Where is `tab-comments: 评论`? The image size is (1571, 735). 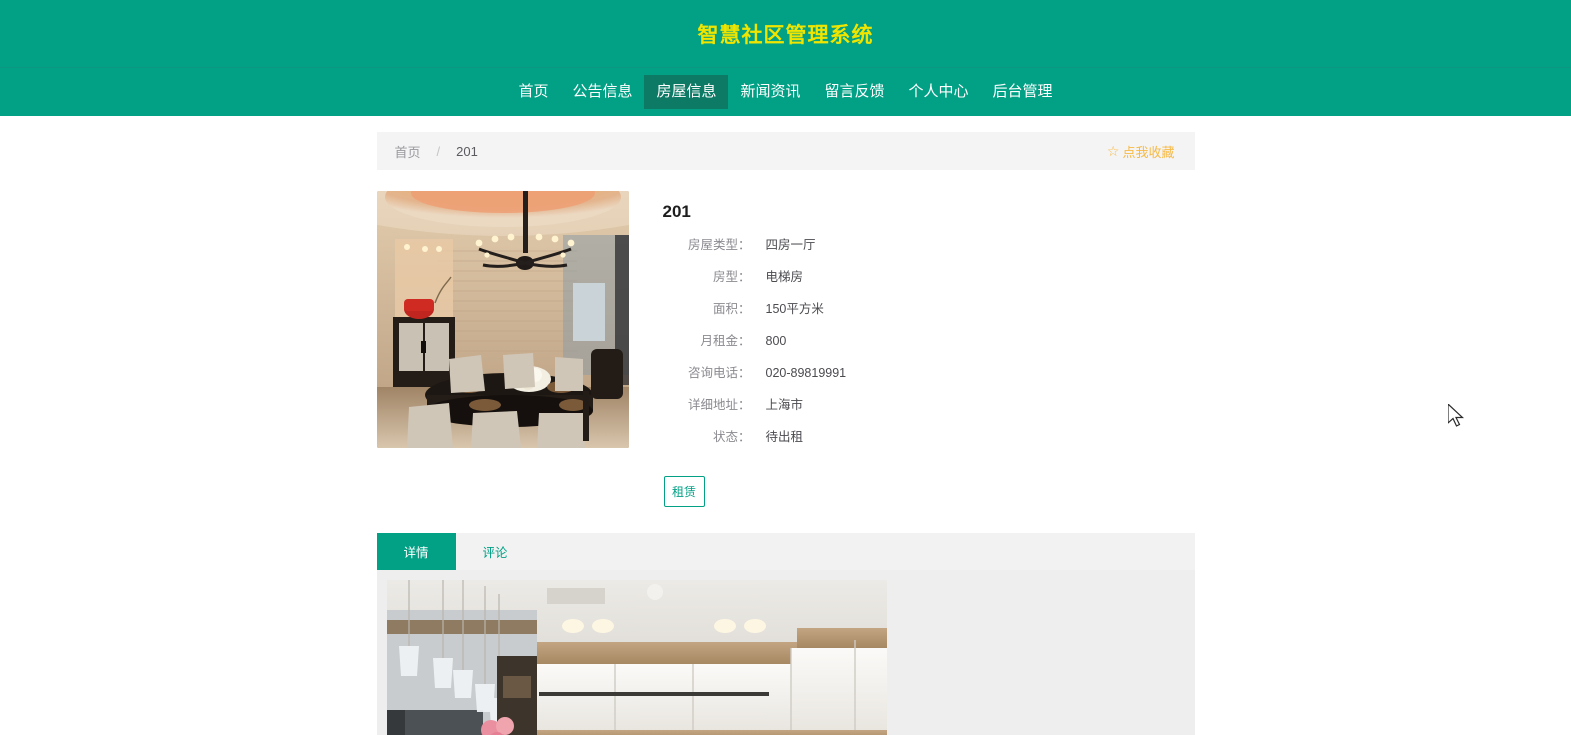
tab-comments: 评论 is located at coordinates (495, 551).